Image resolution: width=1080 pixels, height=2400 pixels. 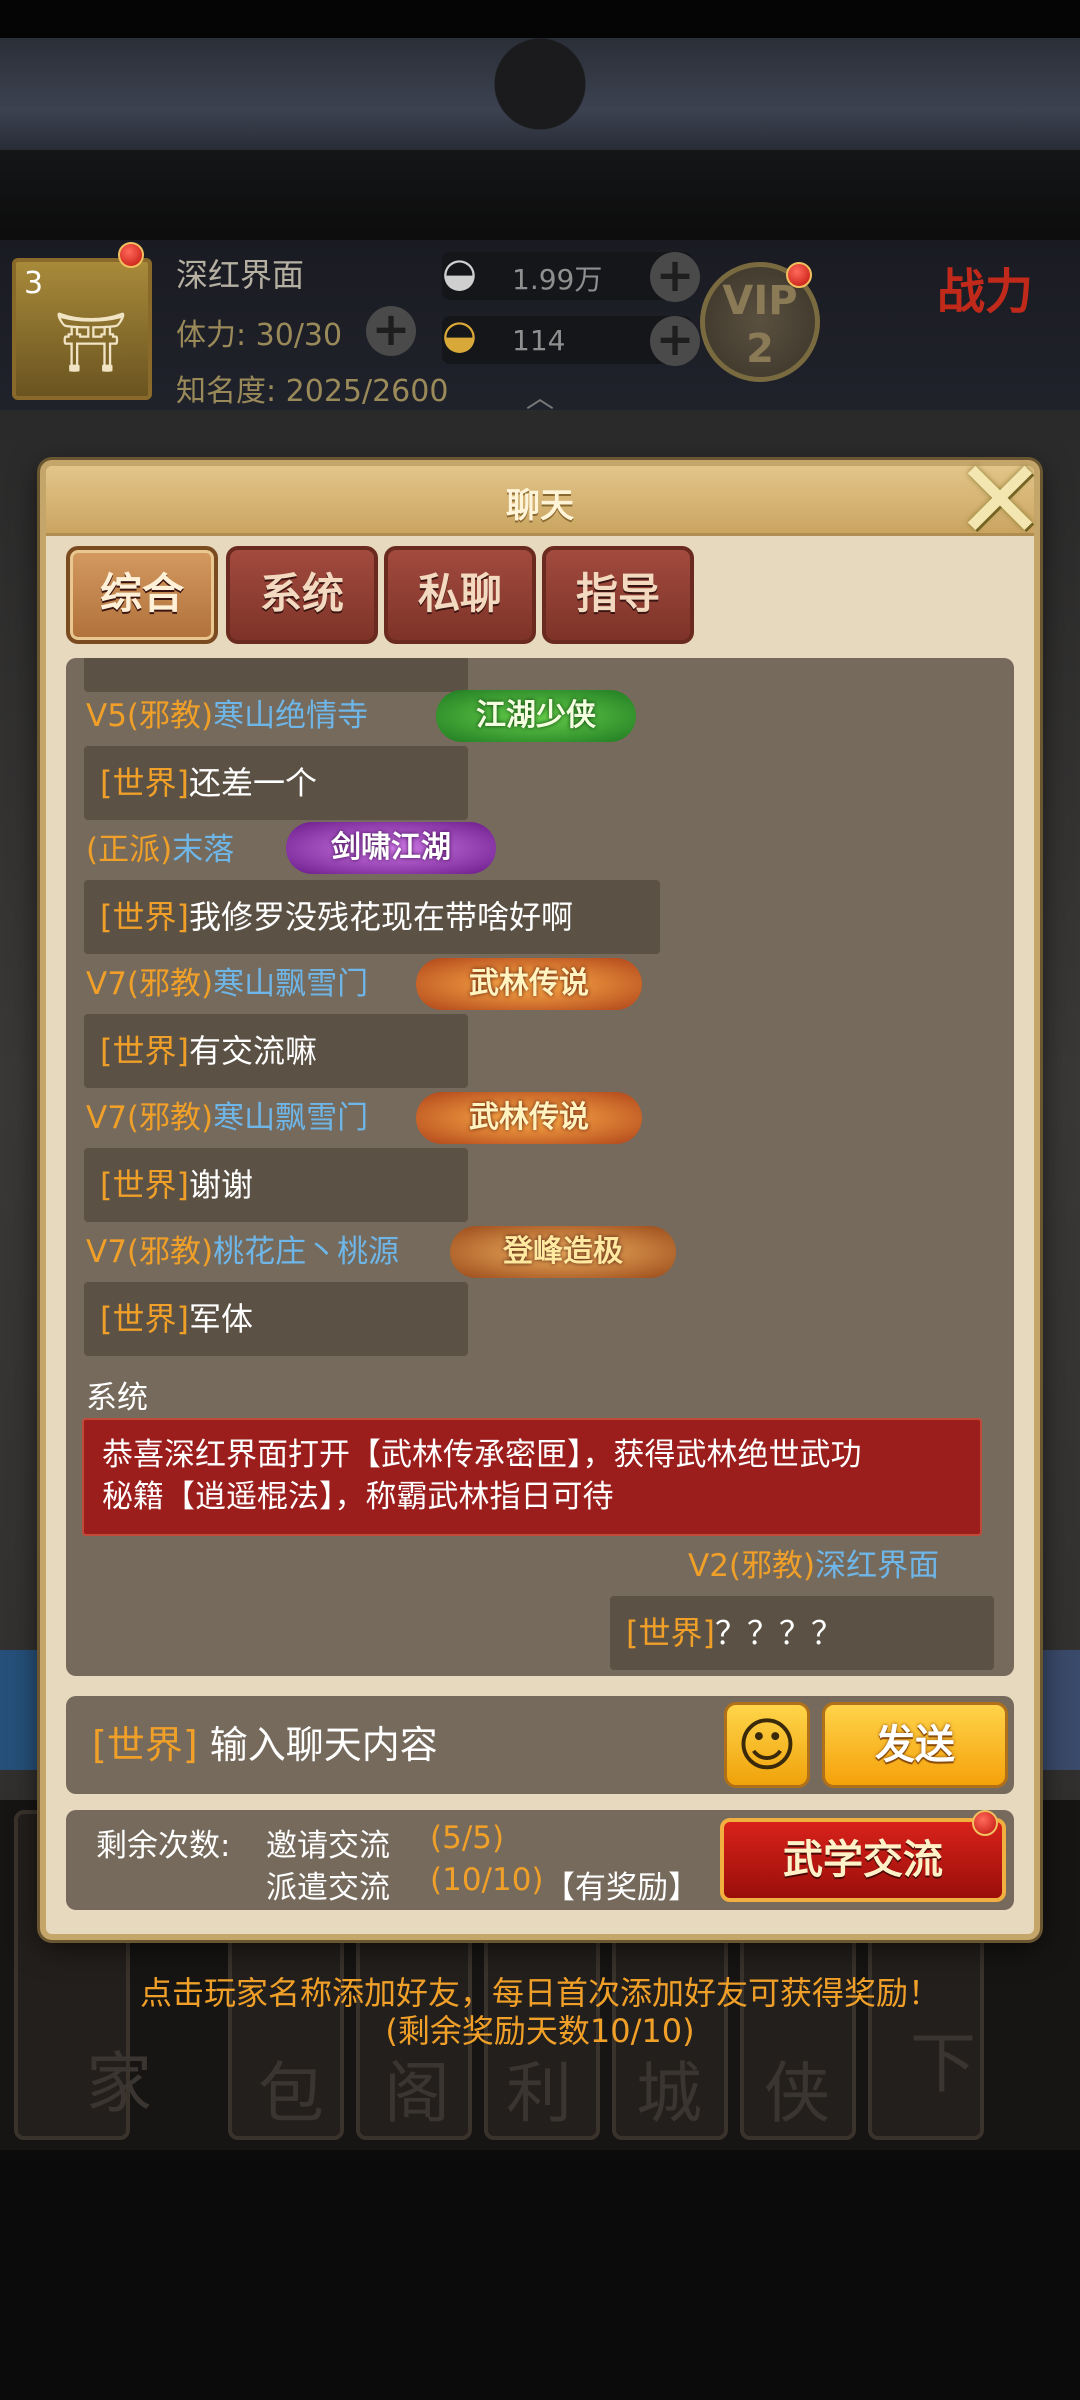 I want to click on martial-exchange-button: 武学交流, so click(x=863, y=1860).